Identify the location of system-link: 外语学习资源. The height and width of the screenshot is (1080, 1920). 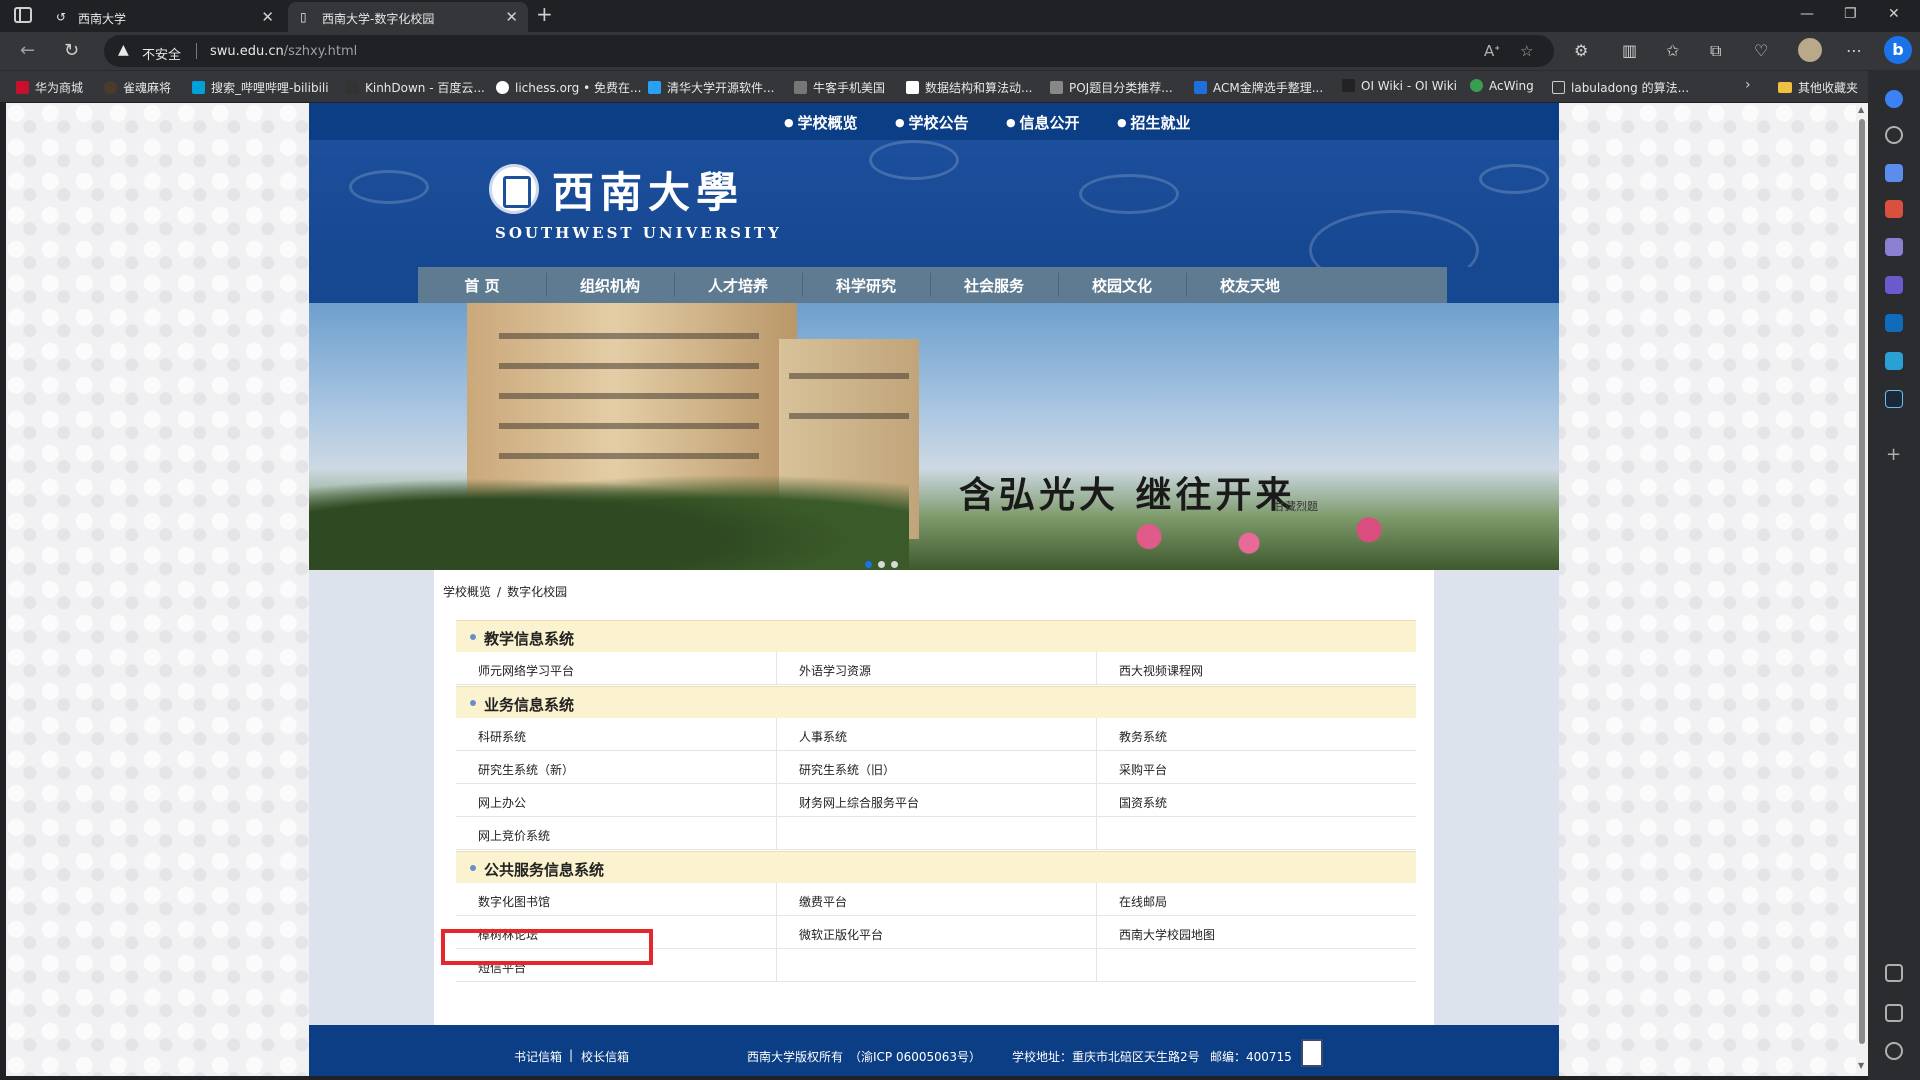
(936, 668).